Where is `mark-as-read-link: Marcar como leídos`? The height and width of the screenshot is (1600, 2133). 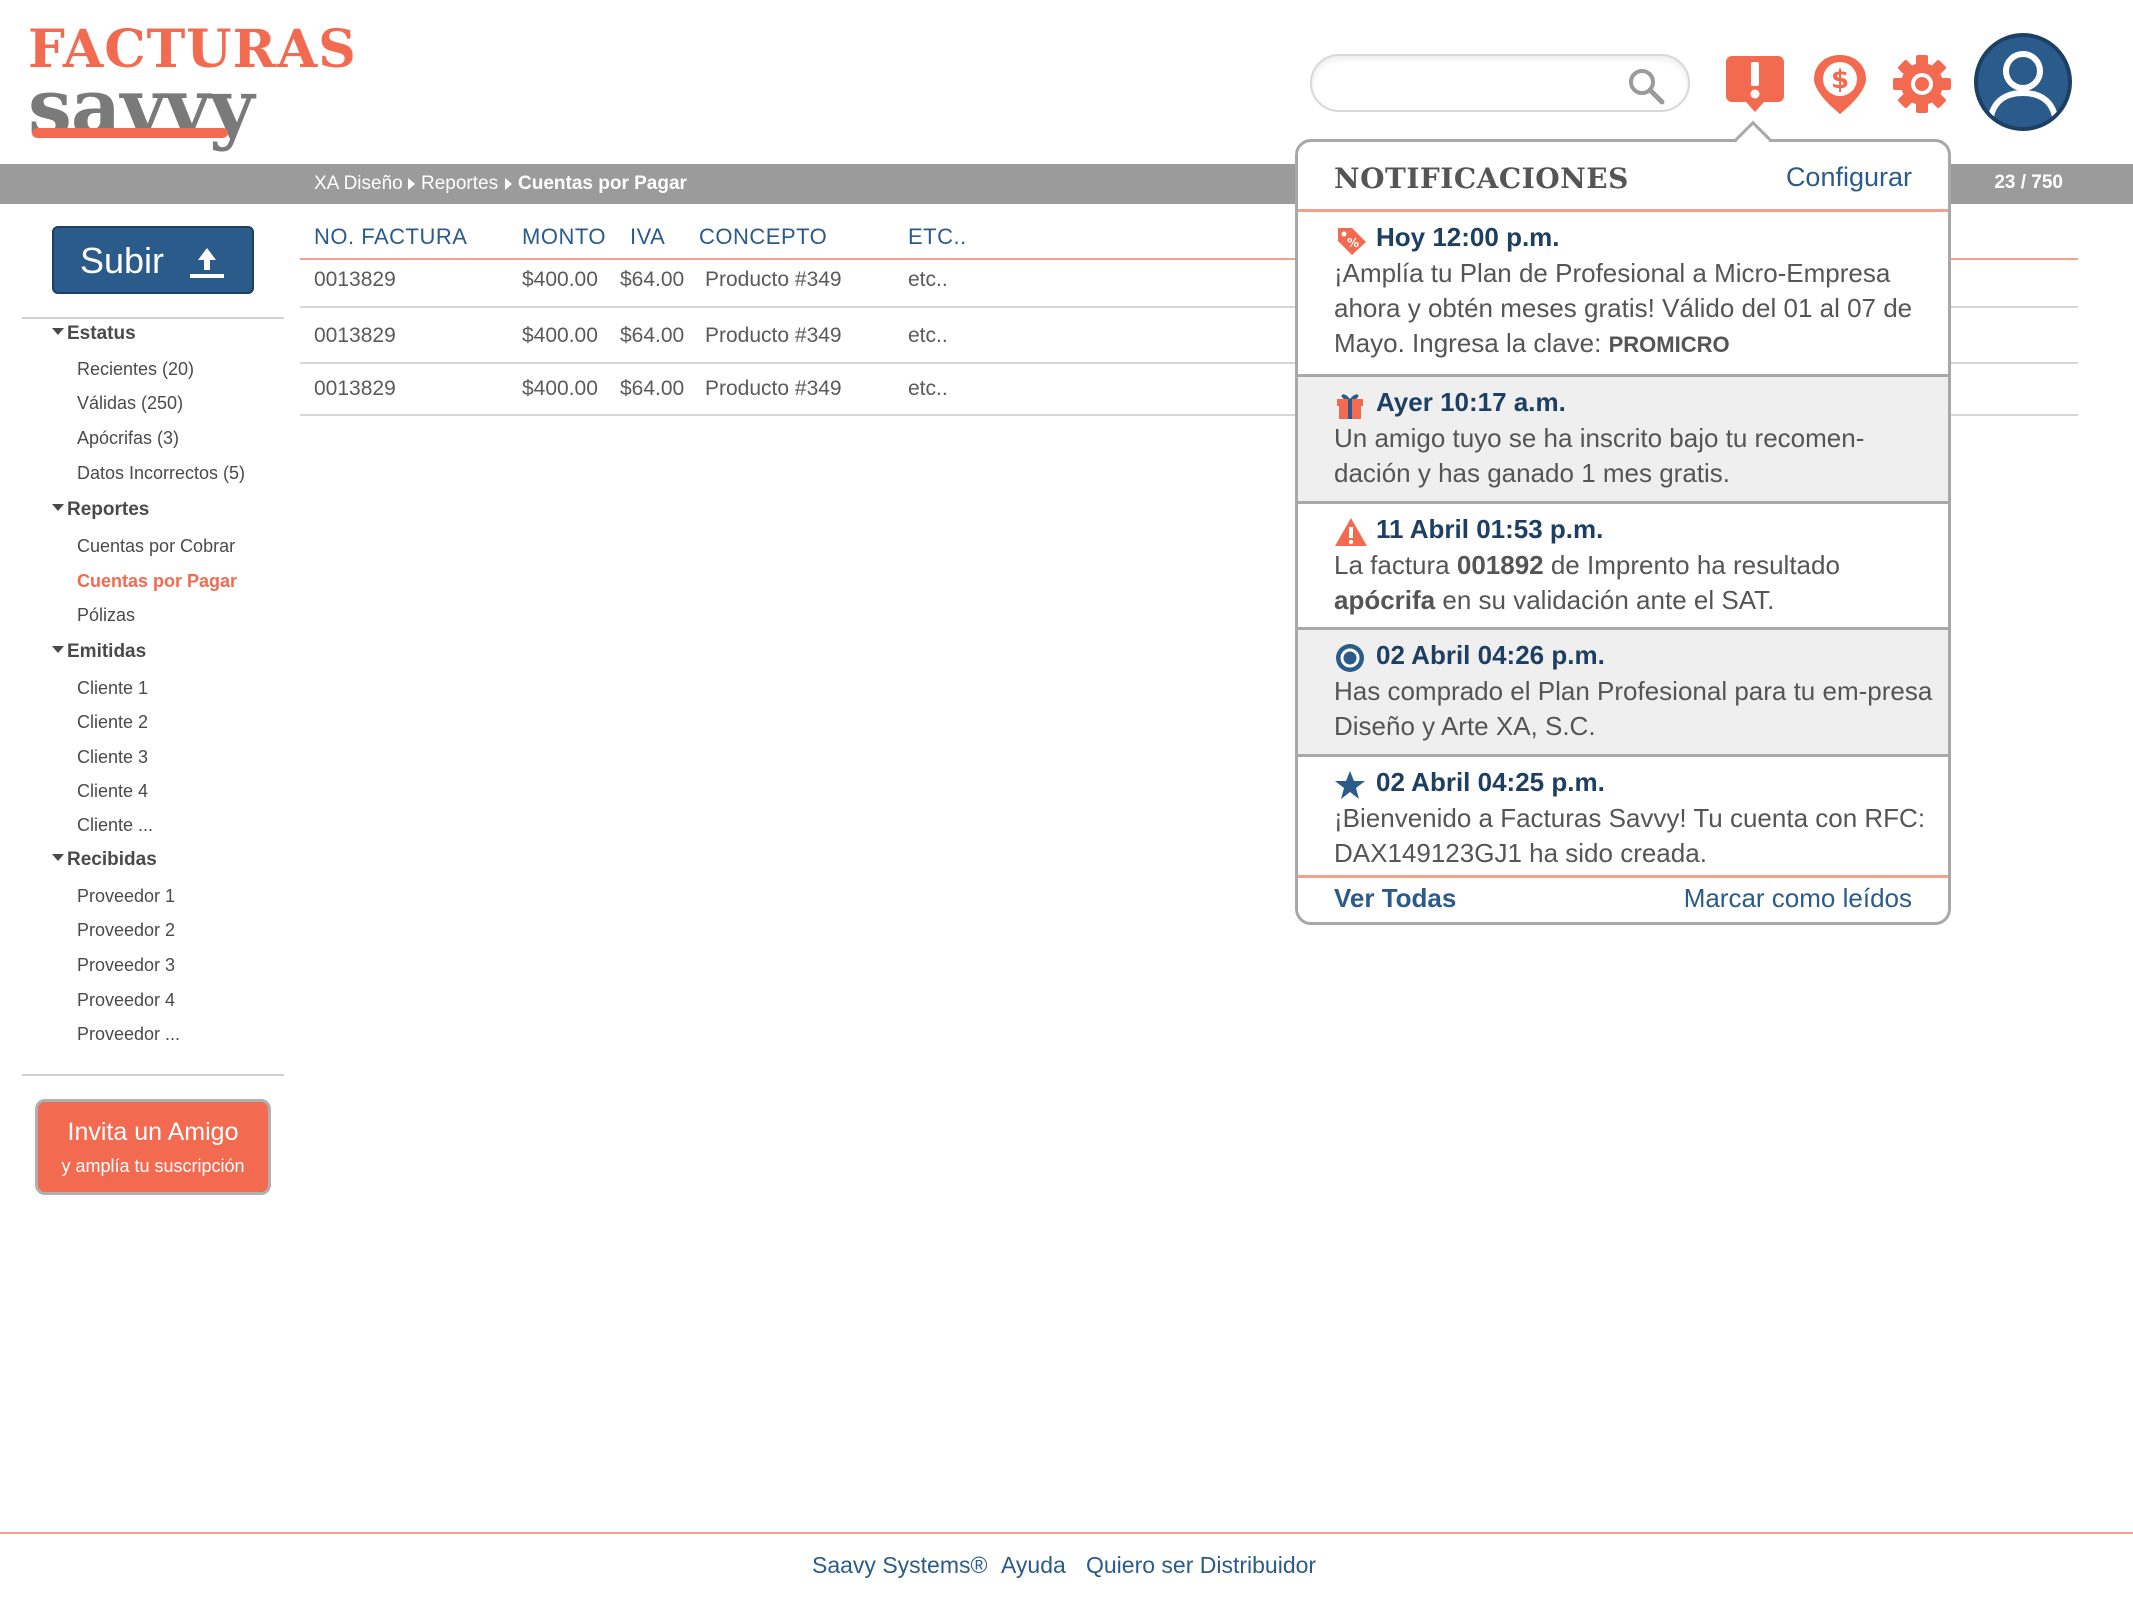 mark-as-read-link: Marcar como leídos is located at coordinates (1798, 898).